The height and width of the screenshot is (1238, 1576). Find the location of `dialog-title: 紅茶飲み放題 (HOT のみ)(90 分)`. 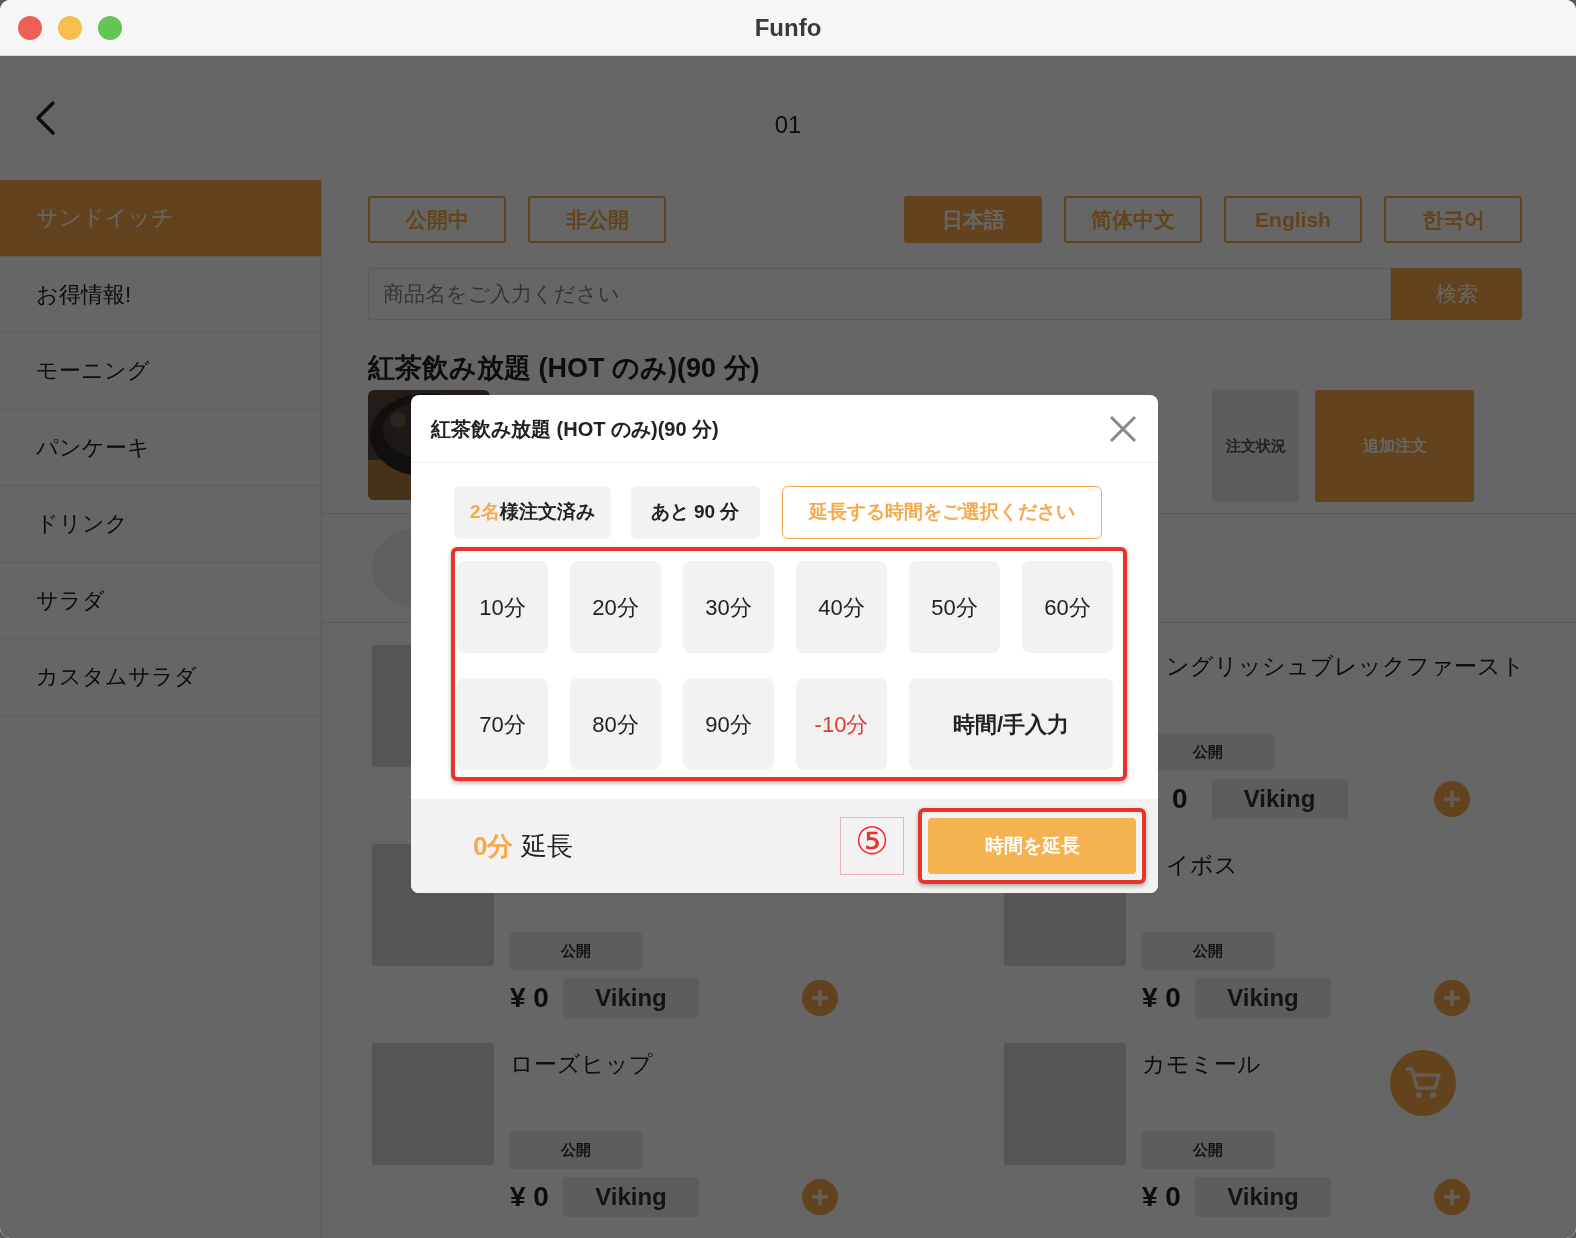

dialog-title: 紅茶飲み放題 (HOT のみ)(90 分) is located at coordinates (575, 429).